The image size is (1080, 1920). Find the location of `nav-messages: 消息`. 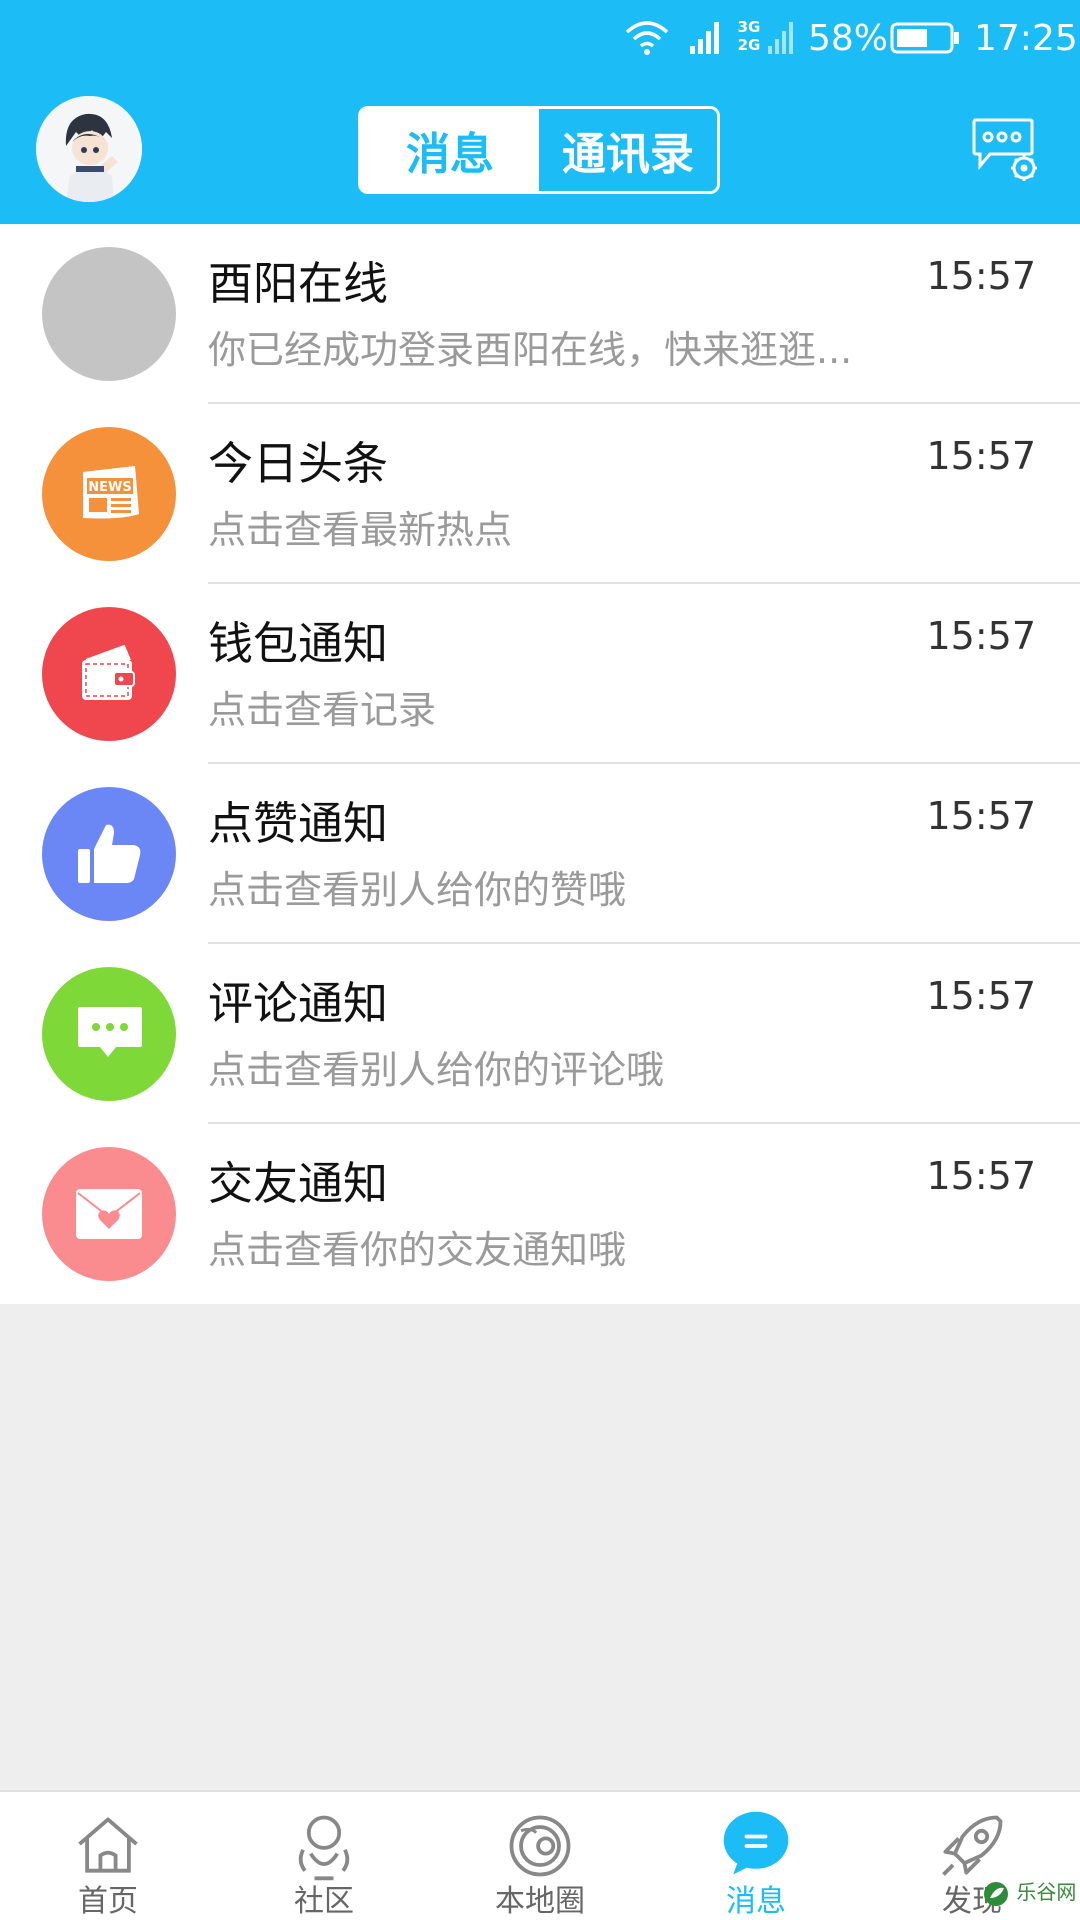

nav-messages: 消息 is located at coordinates (756, 1856).